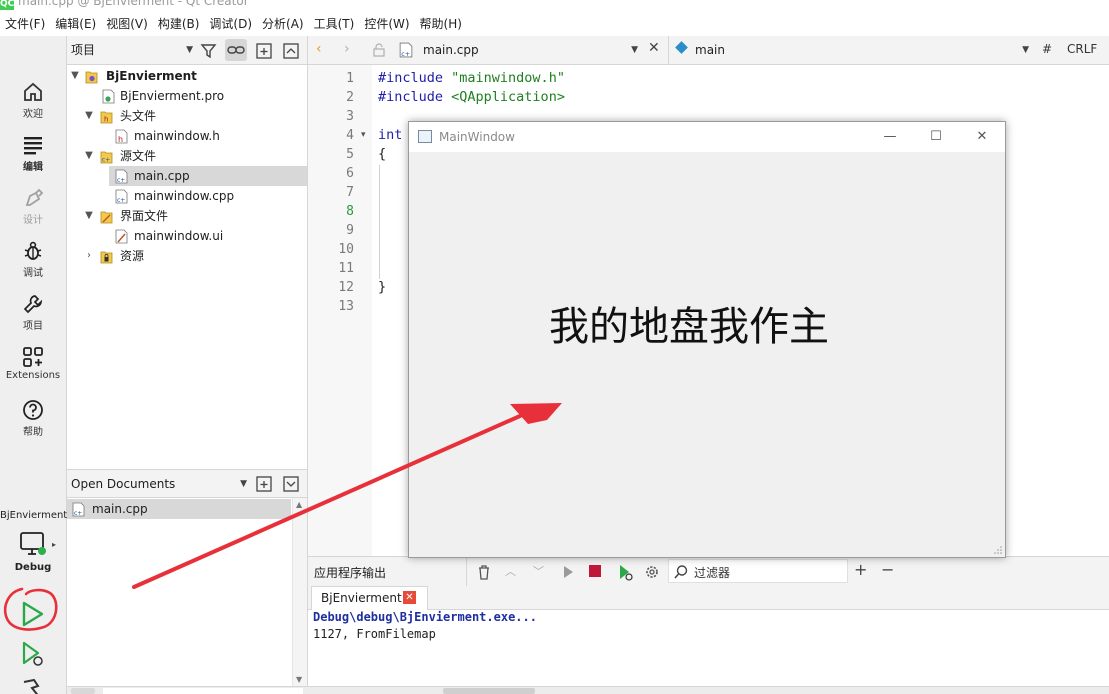 The width and height of the screenshot is (1109, 694). What do you see at coordinates (25, 24) in the screenshot?
I see `menu-file: 文件(F)` at bounding box center [25, 24].